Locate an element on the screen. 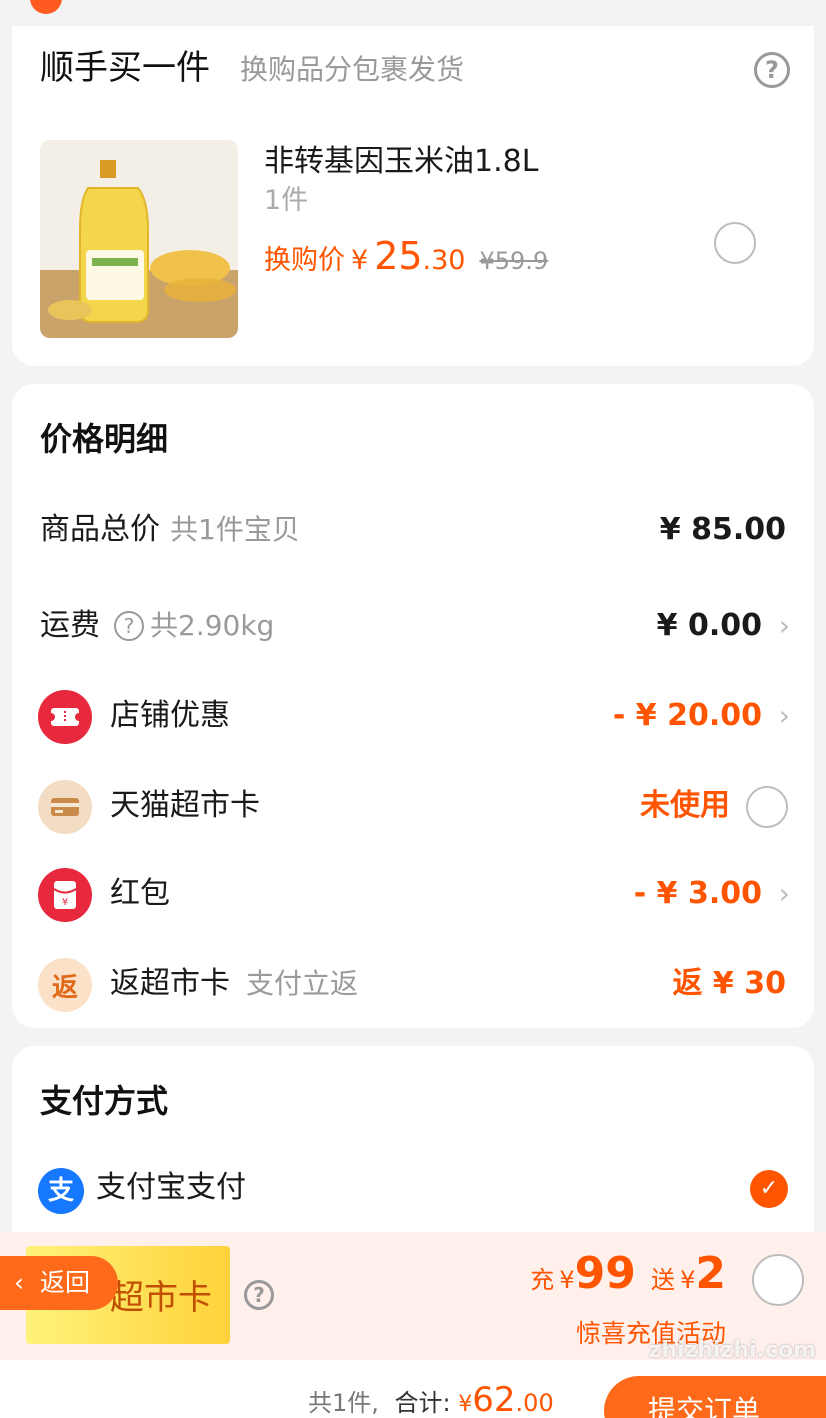  checkout-bar: 共1件, 合计: ¥62.00 提交订单 is located at coordinates (413, 1389).